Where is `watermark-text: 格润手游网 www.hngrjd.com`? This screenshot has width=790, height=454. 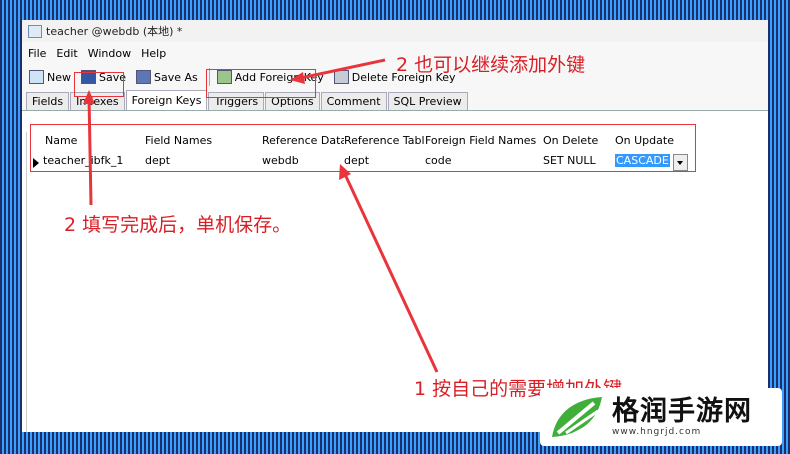 watermark-text: 格润手游网 www.hngrjd.com is located at coordinates (682, 417).